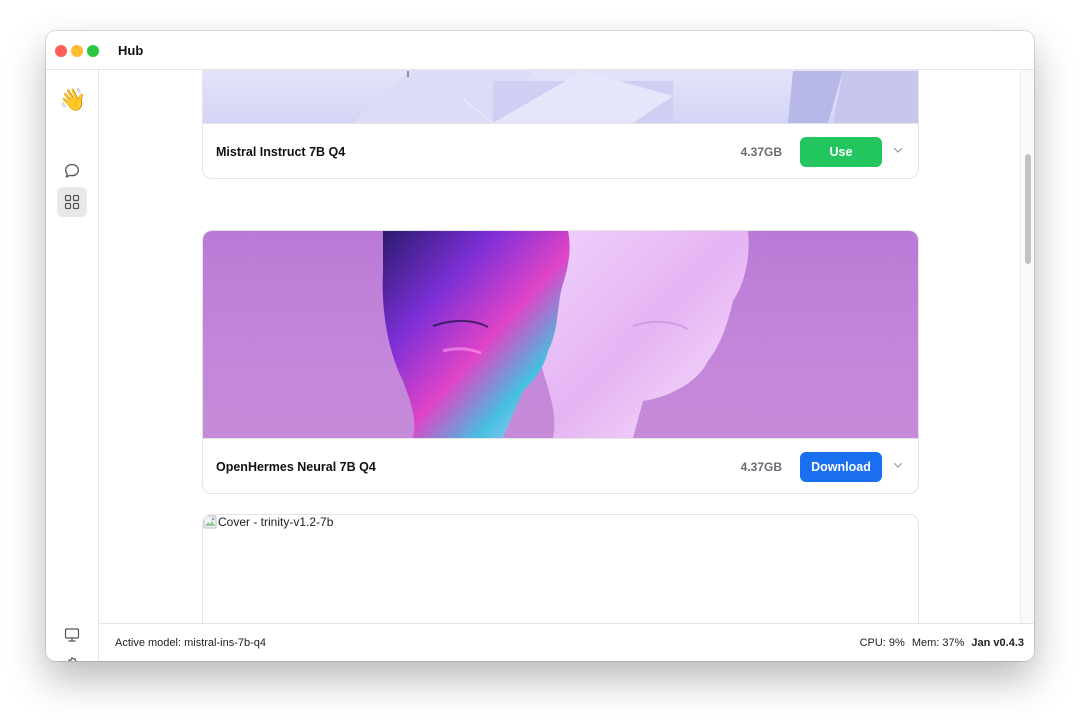 The image size is (1080, 723). I want to click on title-bar: Hub, so click(540, 50).